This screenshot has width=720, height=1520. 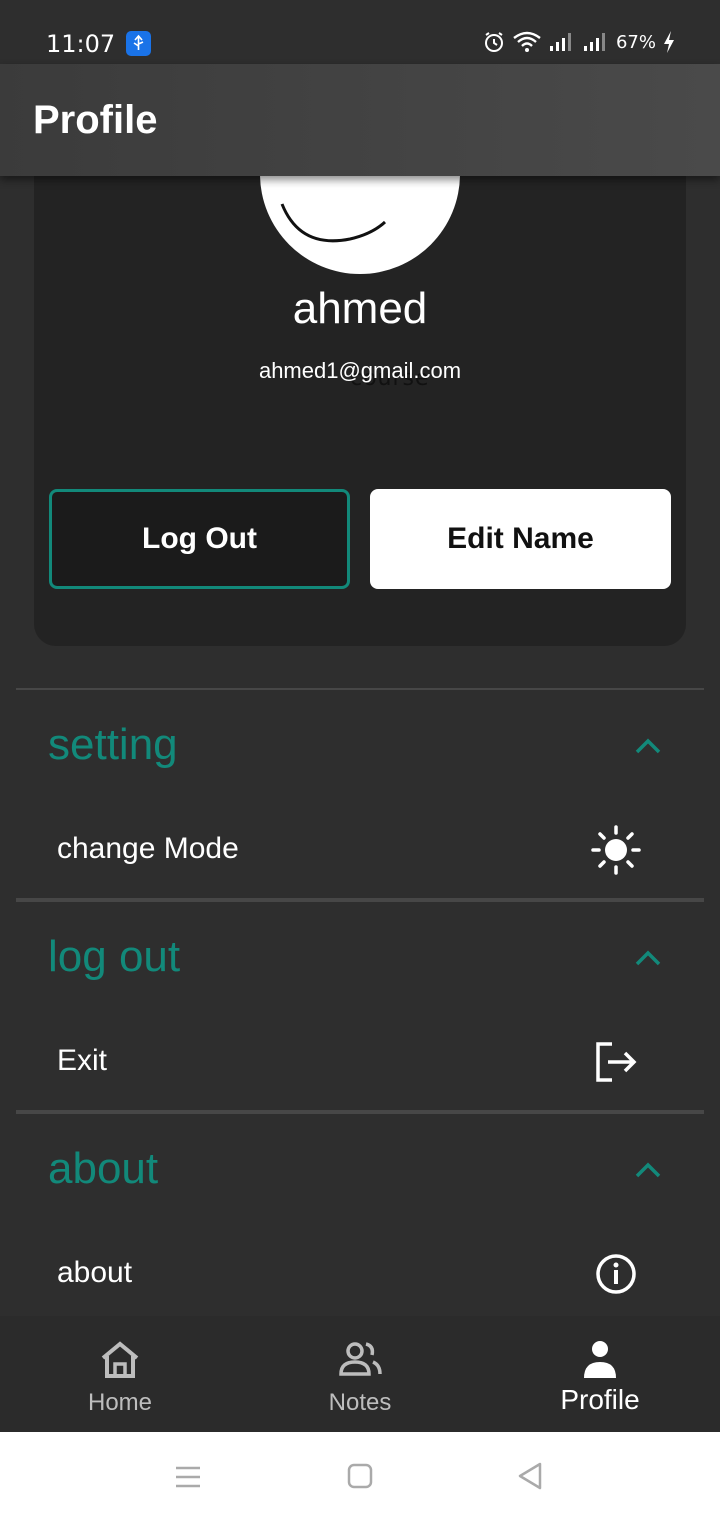 What do you see at coordinates (148, 849) in the screenshot?
I see `change-mode-label: change Mode` at bounding box center [148, 849].